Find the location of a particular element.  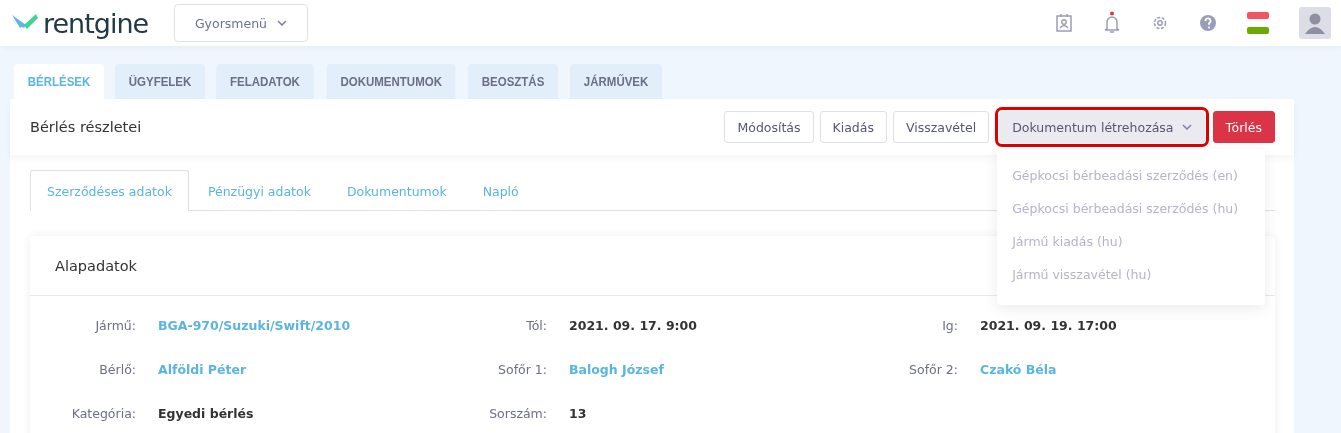

sub-tab: Napló is located at coordinates (500, 190).